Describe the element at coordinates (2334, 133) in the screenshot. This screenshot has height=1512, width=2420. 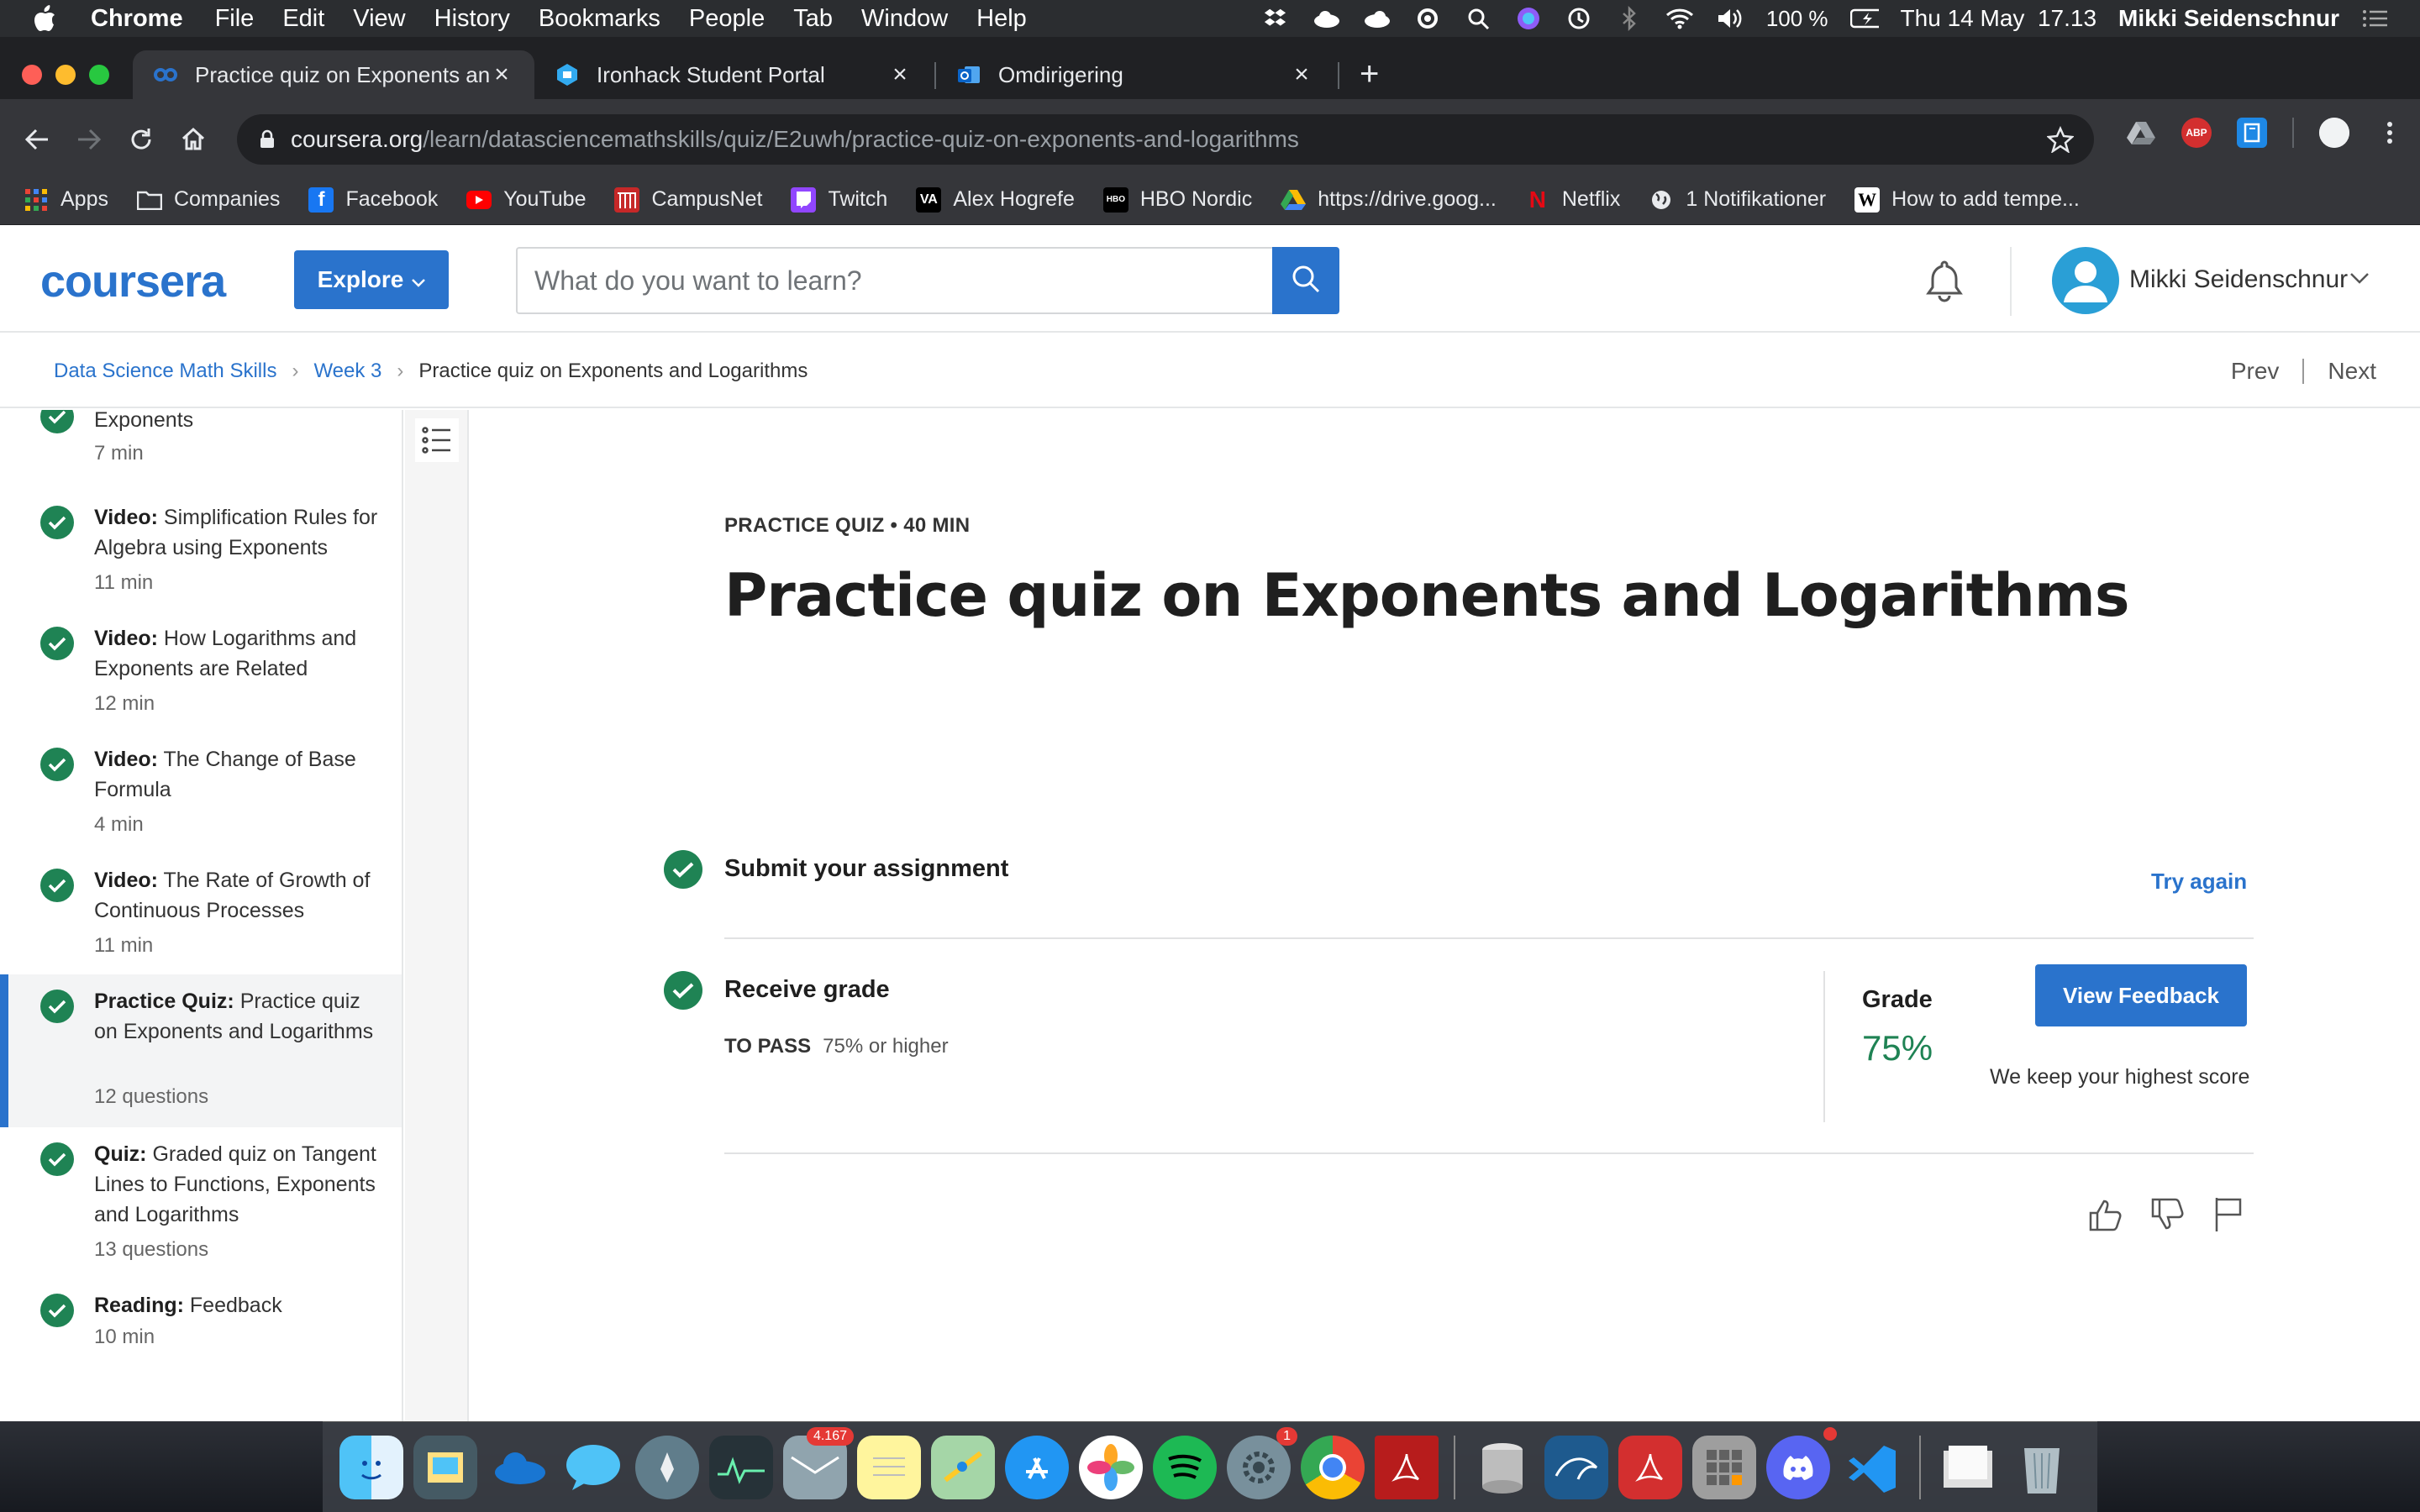
I see `profile-icon` at that location.